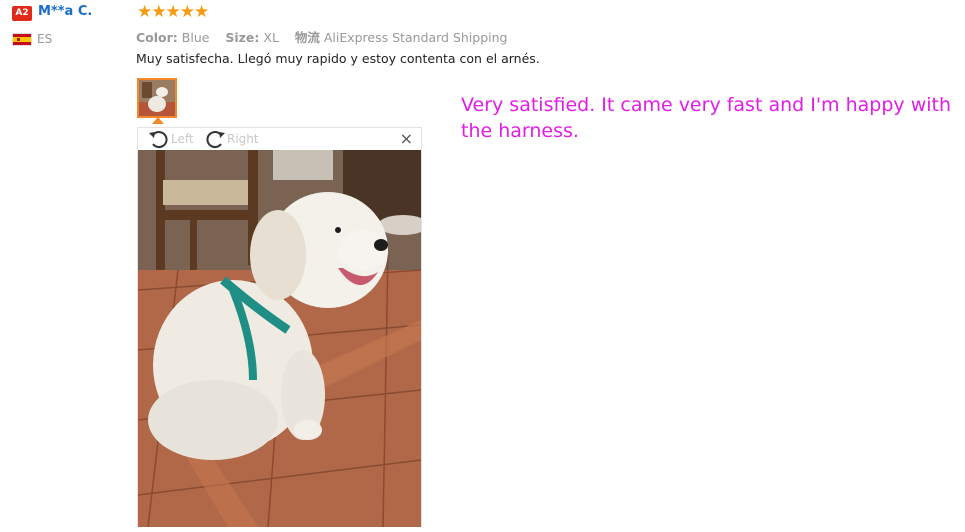 This screenshot has width=965, height=532. I want to click on rotate-left-button: Left, so click(171, 139).